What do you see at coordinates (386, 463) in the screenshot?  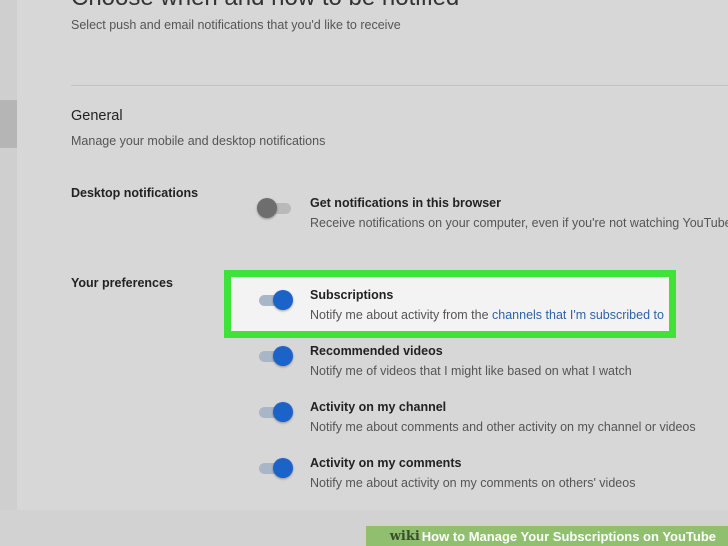 I see `comments-activity-title: Activity on my comments` at bounding box center [386, 463].